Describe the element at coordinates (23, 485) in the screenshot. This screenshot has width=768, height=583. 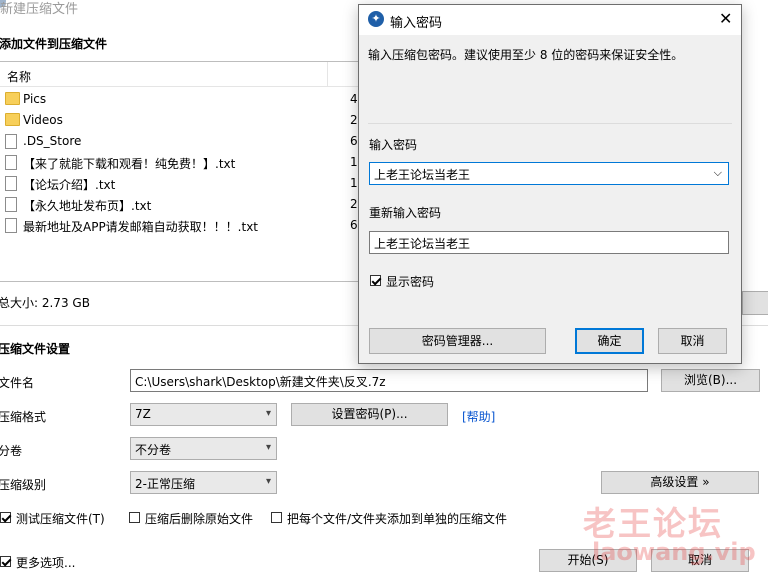
I see `level-label: 压缩级别` at that location.